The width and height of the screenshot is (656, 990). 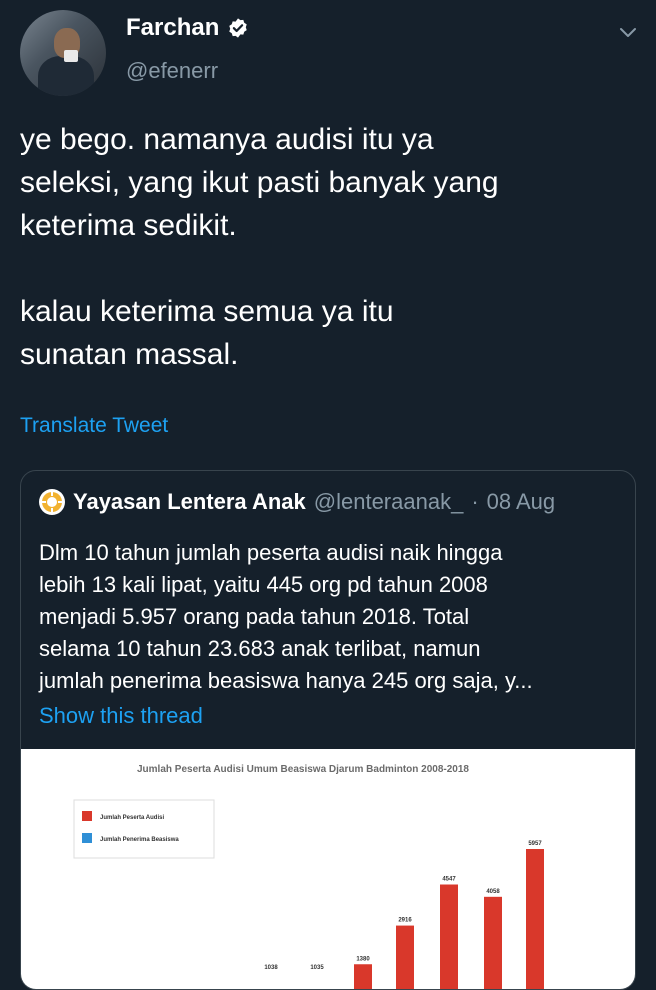 What do you see at coordinates (172, 28) in the screenshot?
I see `author-display-name: Farchan` at bounding box center [172, 28].